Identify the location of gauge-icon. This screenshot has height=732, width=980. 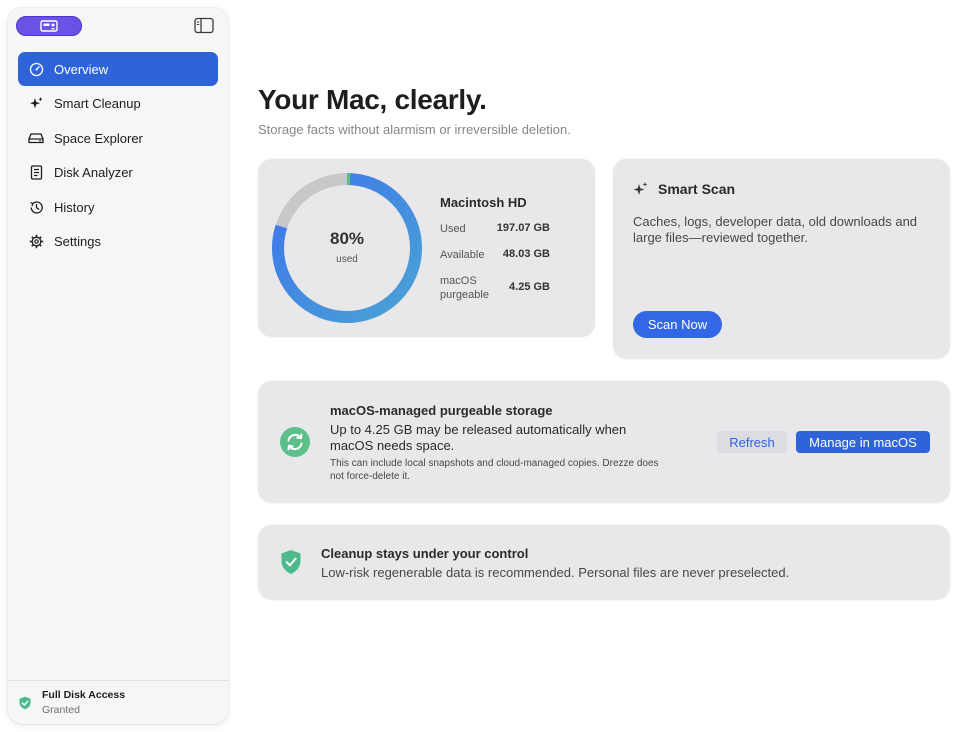
(36, 69).